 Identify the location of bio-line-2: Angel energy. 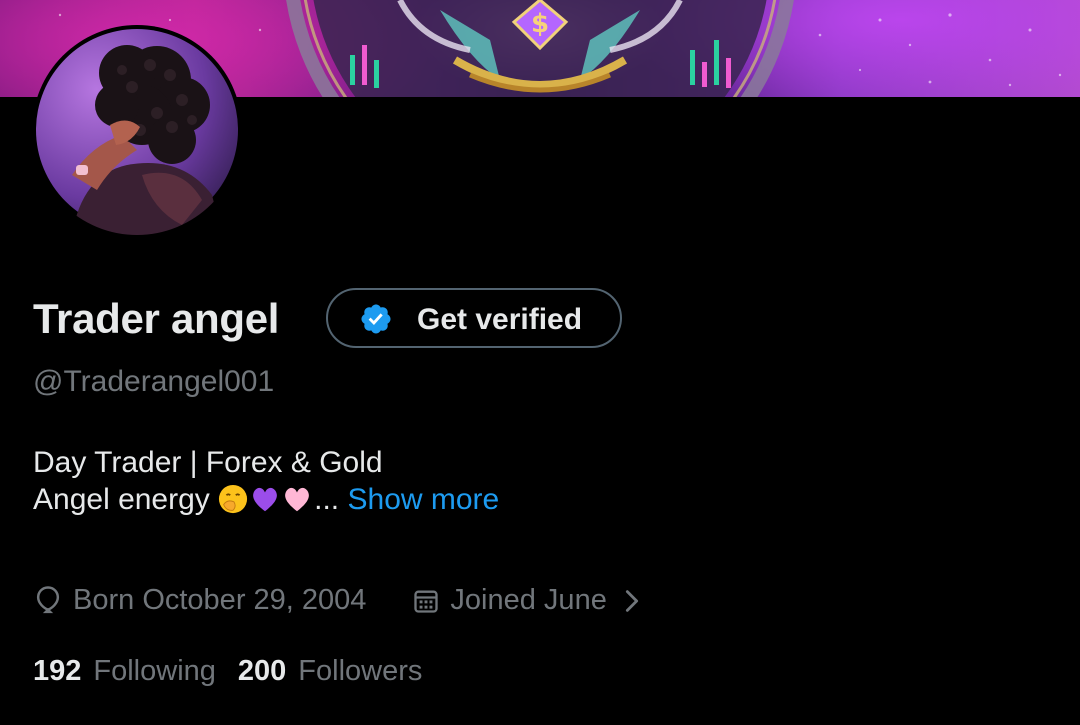
(121, 499).